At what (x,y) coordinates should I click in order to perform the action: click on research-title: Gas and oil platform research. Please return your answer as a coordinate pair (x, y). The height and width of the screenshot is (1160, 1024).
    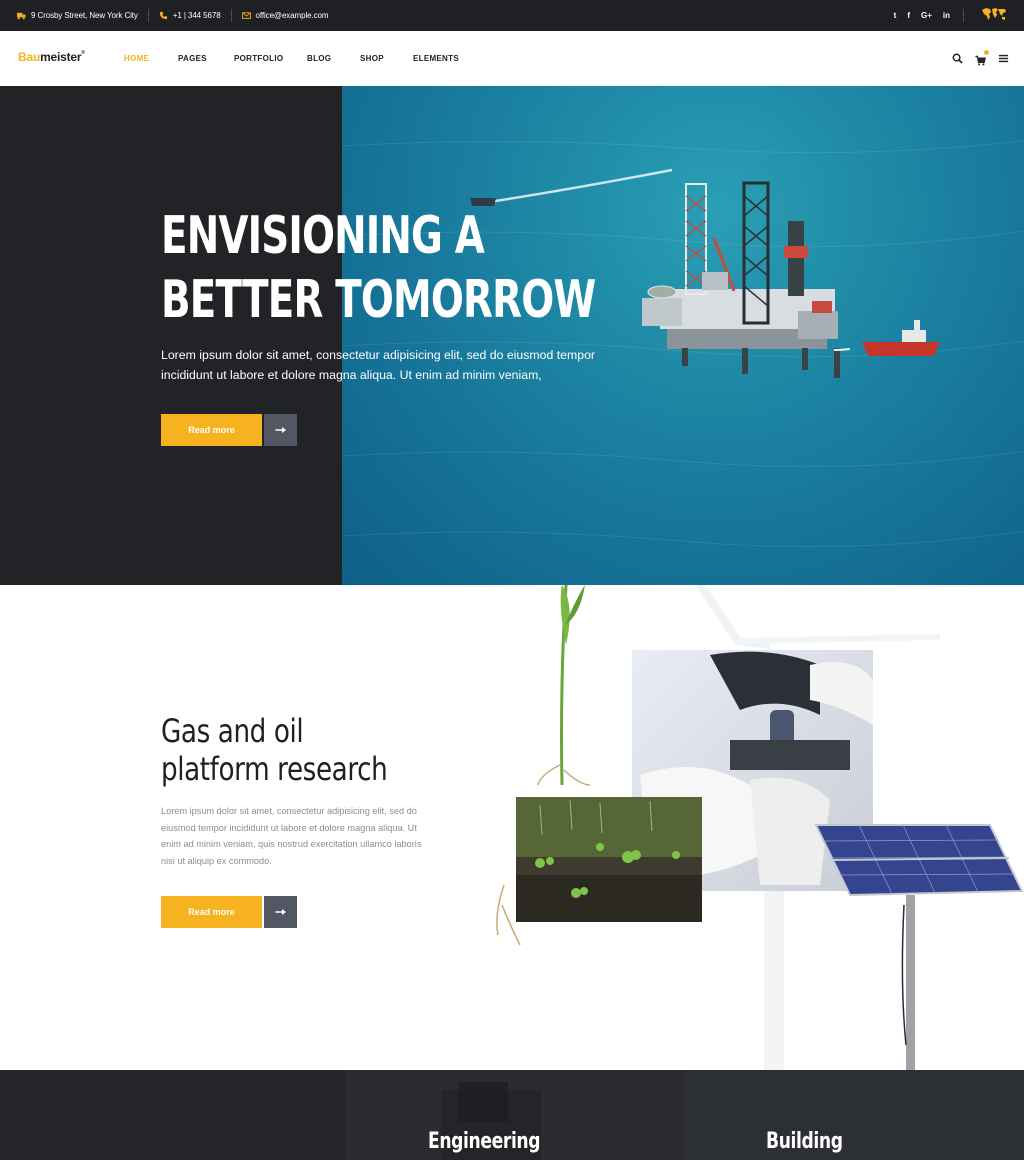
    Looking at the image, I should click on (274, 750).